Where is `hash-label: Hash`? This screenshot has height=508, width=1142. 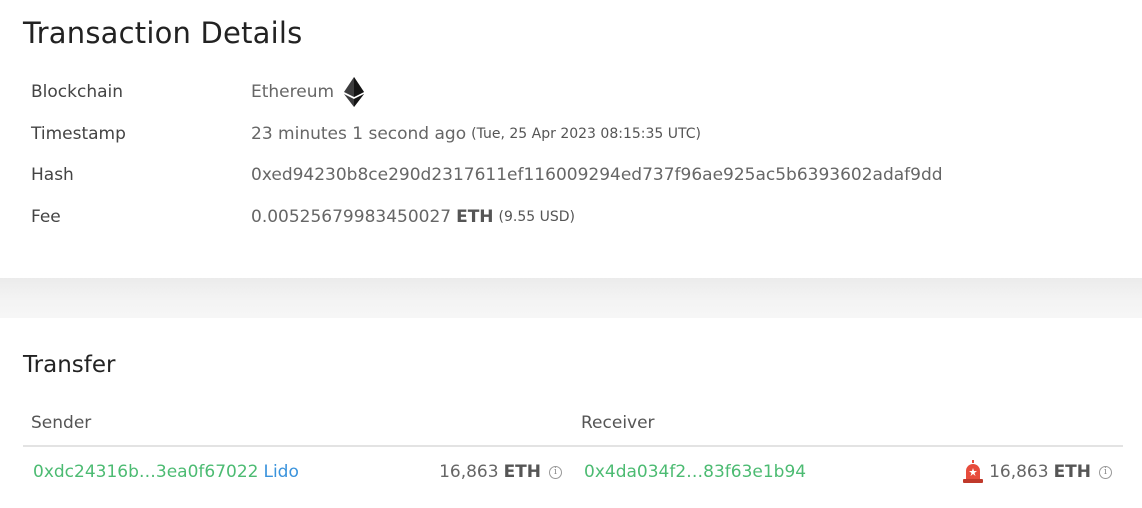
hash-label: Hash is located at coordinates (52, 175).